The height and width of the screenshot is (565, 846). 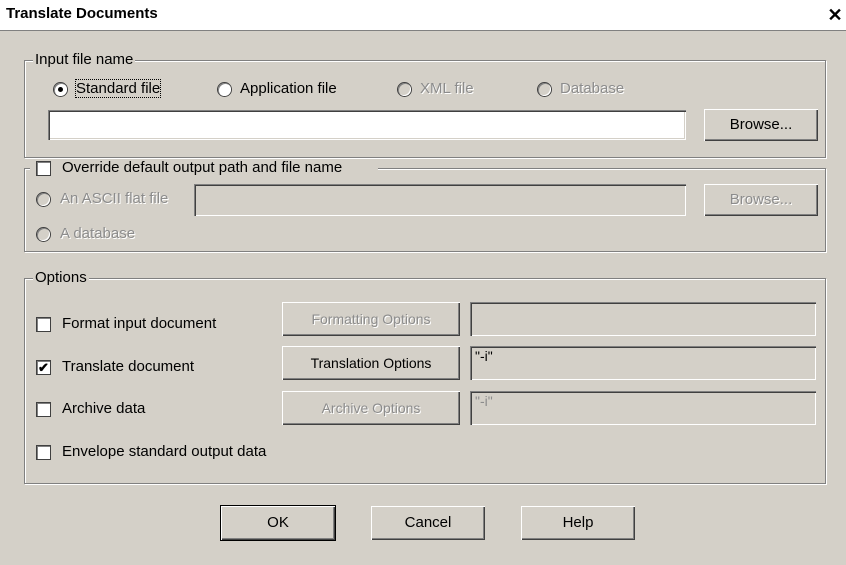 I want to click on format-input-checkbox, so click(x=43, y=324).